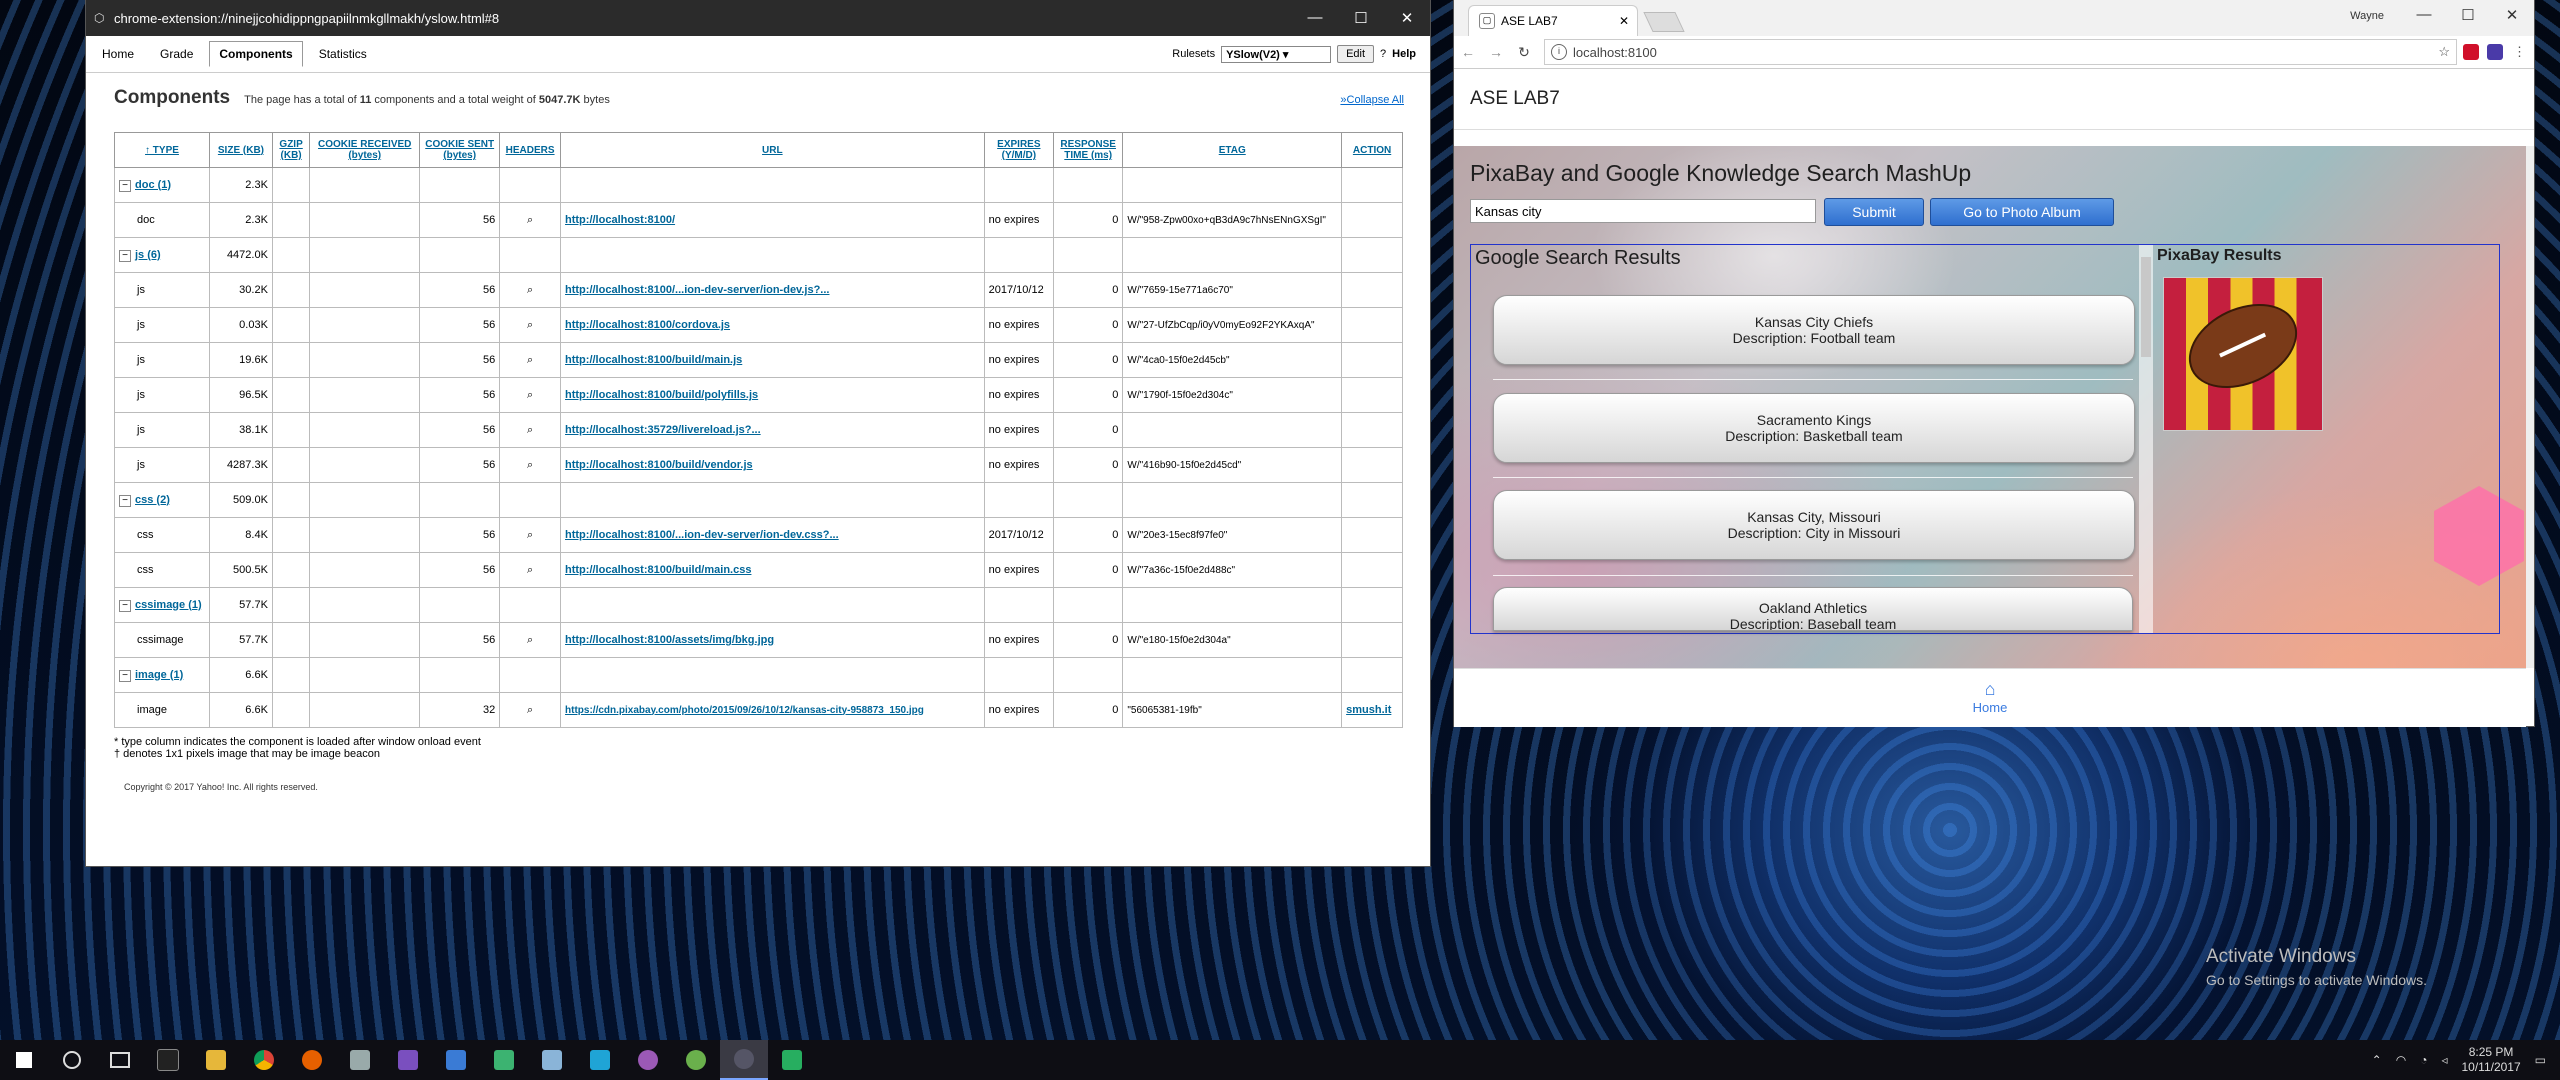 The width and height of the screenshot is (2560, 1080). Describe the element at coordinates (658, 570) in the screenshot. I see `component-url-link: http://localhost:8100/build/main.css` at that location.